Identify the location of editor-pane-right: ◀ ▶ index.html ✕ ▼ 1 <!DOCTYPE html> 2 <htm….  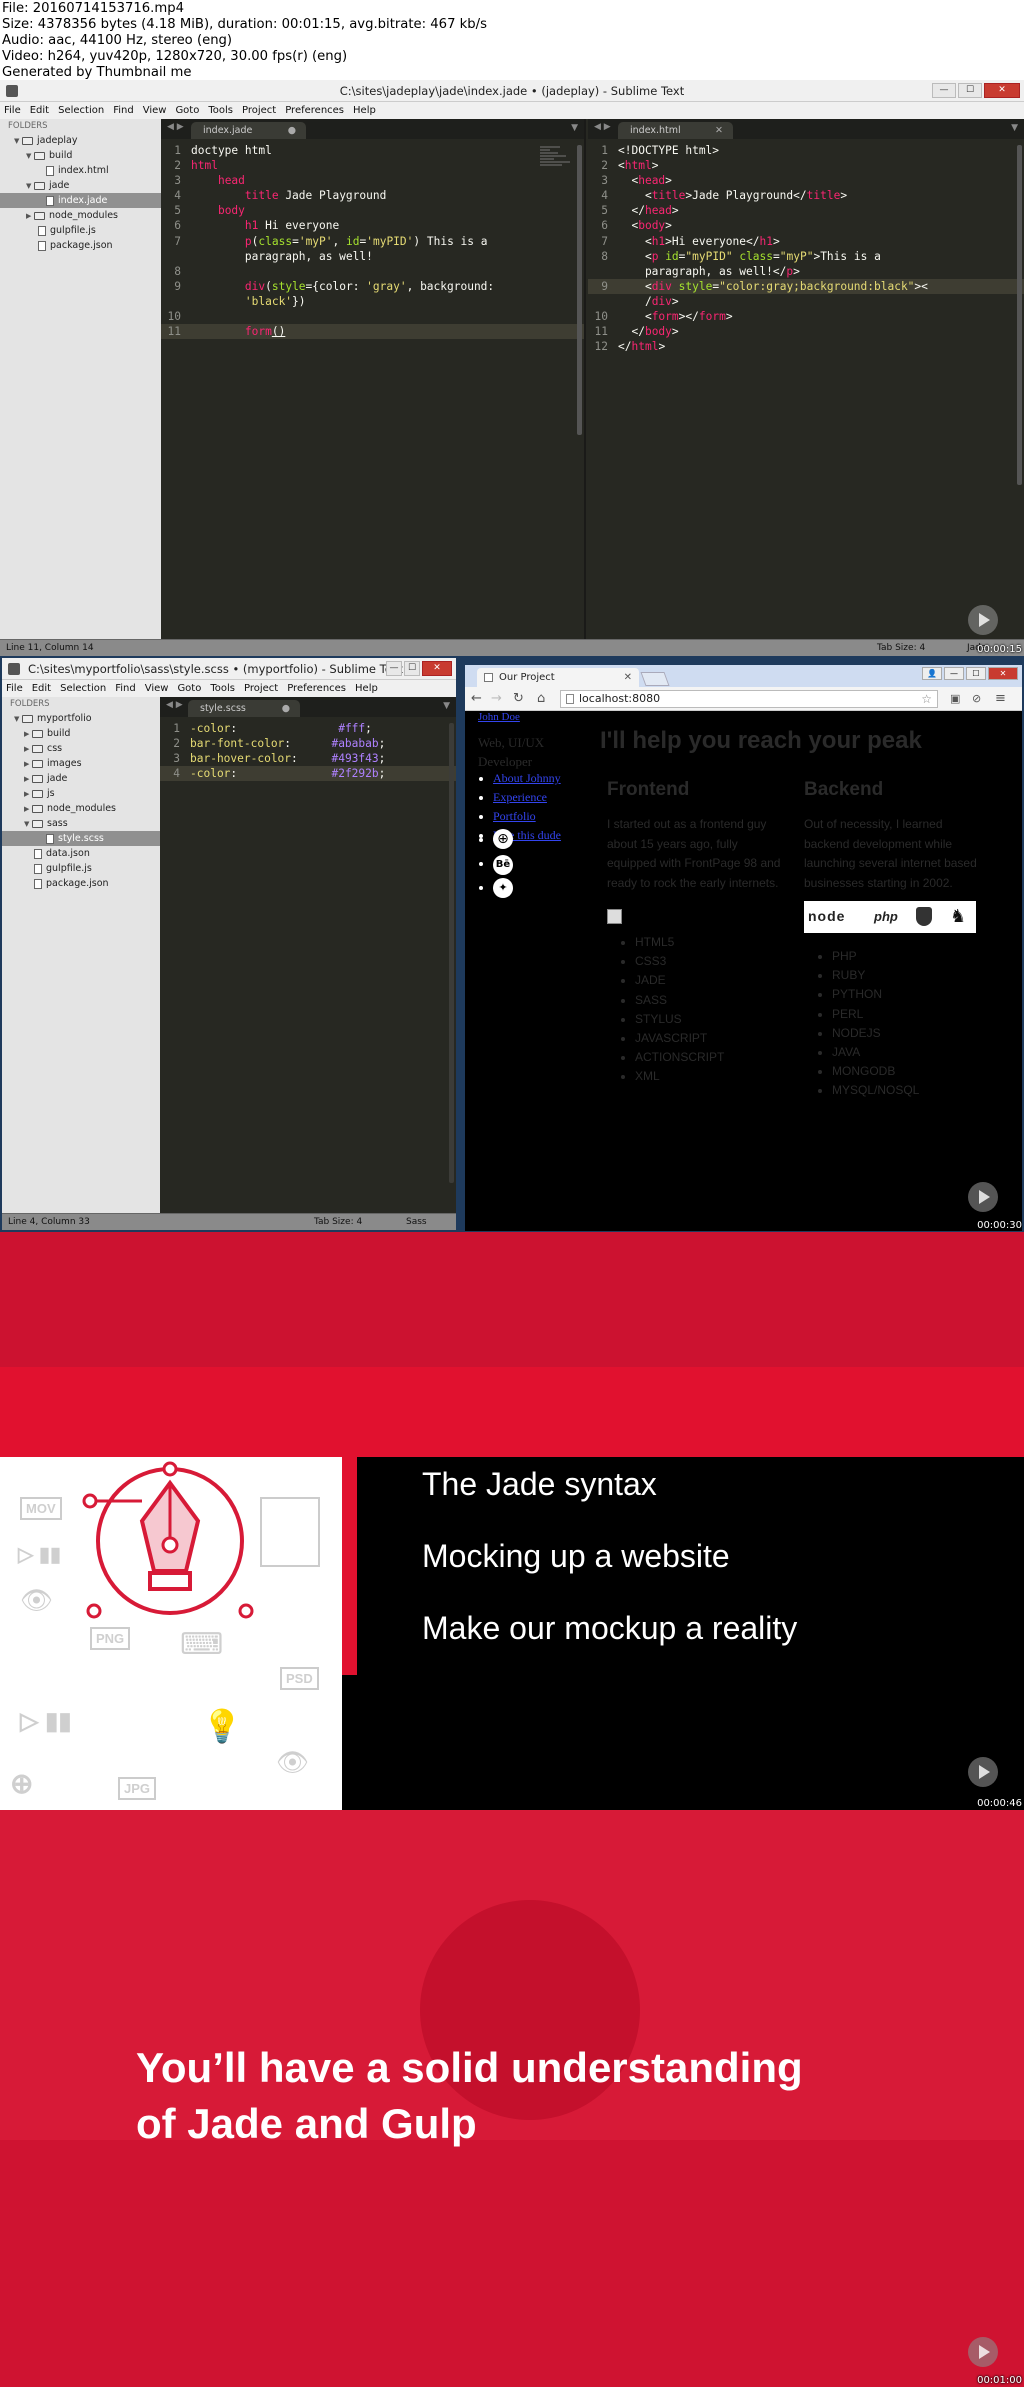
(806, 379).